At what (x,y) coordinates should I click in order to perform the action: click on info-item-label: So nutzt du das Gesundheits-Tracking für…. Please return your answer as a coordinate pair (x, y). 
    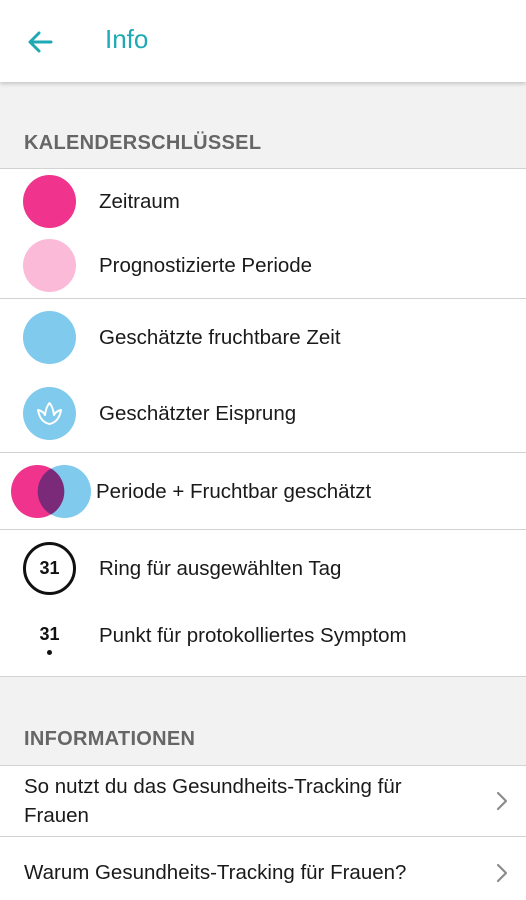
    Looking at the image, I should click on (213, 801).